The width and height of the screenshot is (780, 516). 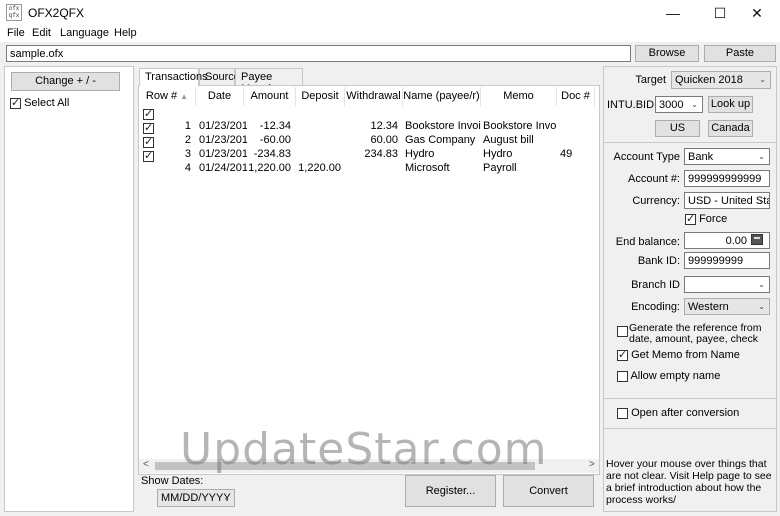 I want to click on cell-memo: Payroll, so click(x=500, y=168).